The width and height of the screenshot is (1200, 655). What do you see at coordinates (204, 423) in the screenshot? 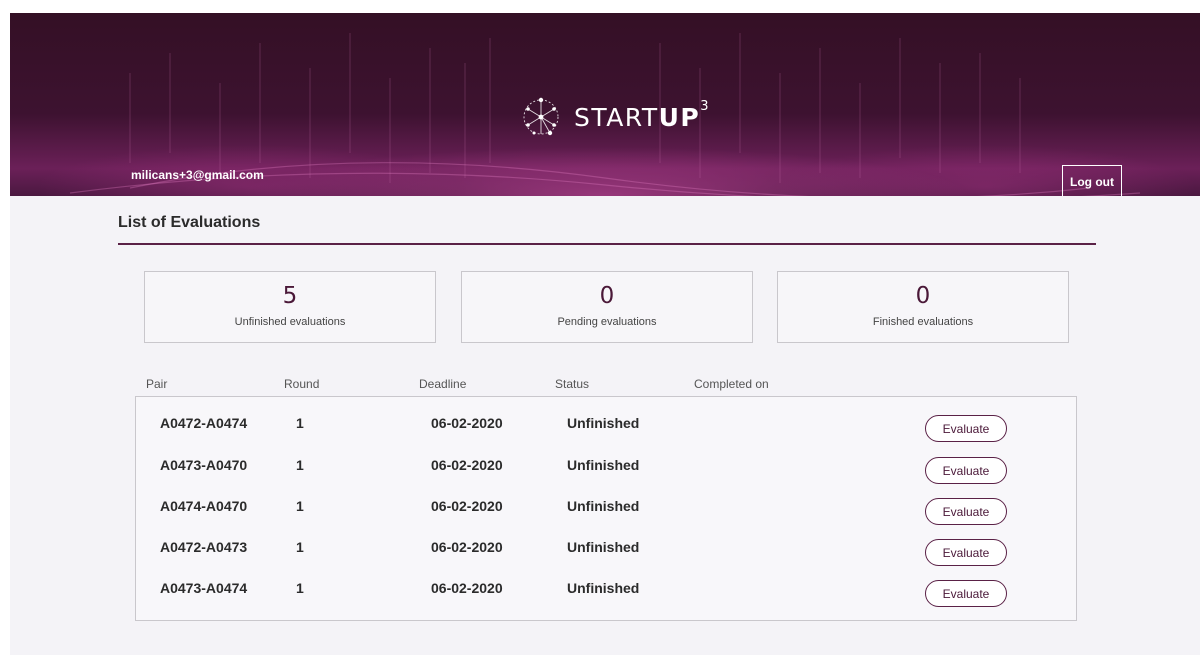
I see `pair-cell: A0472-A0474` at bounding box center [204, 423].